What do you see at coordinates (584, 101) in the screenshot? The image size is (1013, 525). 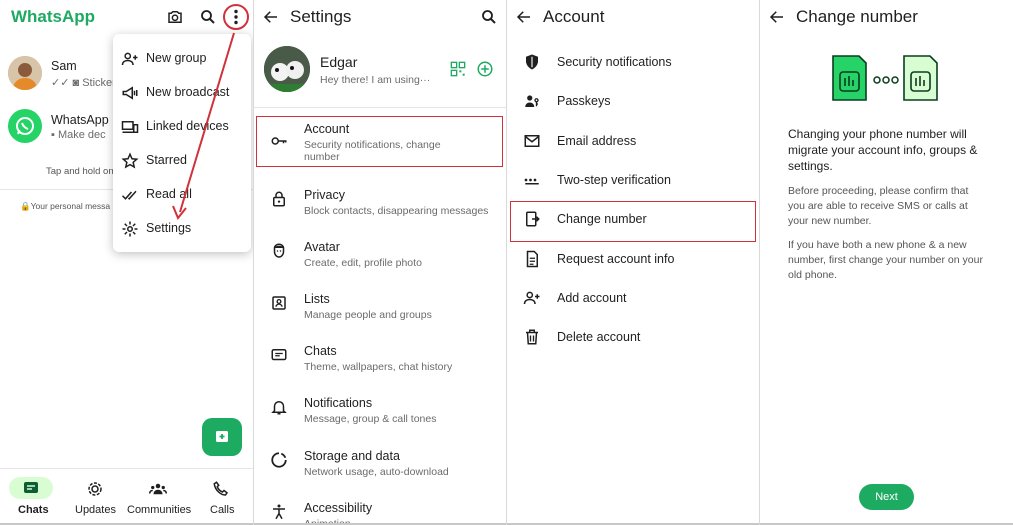 I see `account-item-label: Passkeys` at bounding box center [584, 101].